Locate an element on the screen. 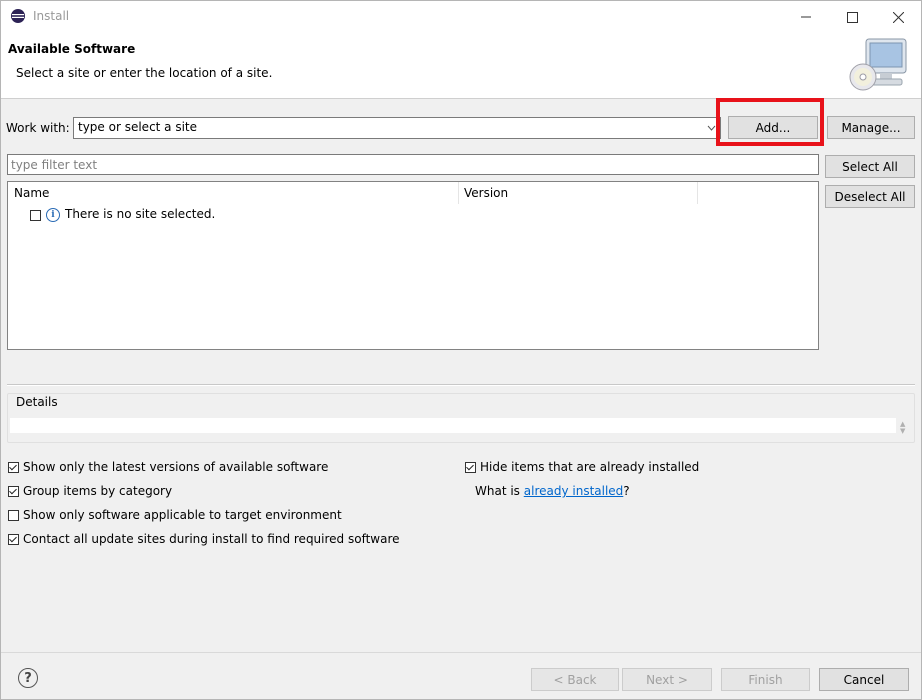 Image resolution: width=922 pixels, height=700 pixels. site-combo-value: type or select a site is located at coordinates (138, 127).